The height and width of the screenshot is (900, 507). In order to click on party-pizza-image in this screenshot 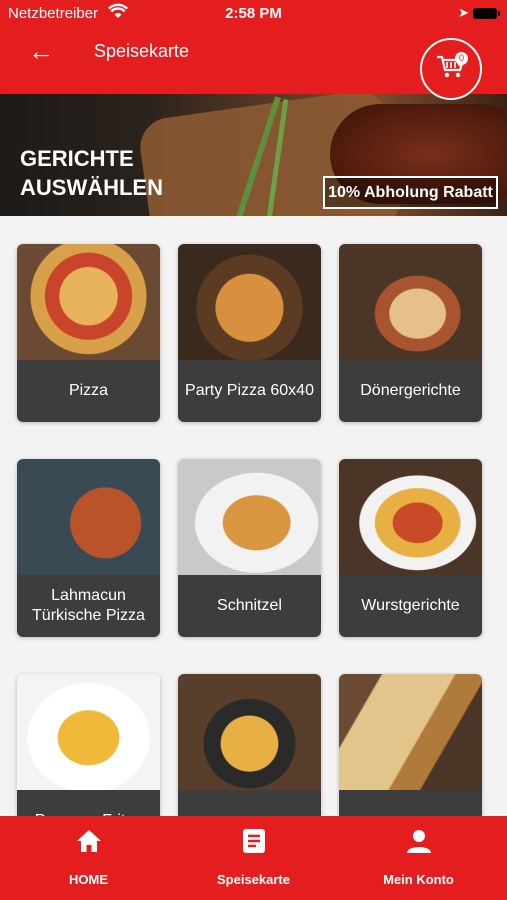, I will do `click(249, 302)`.